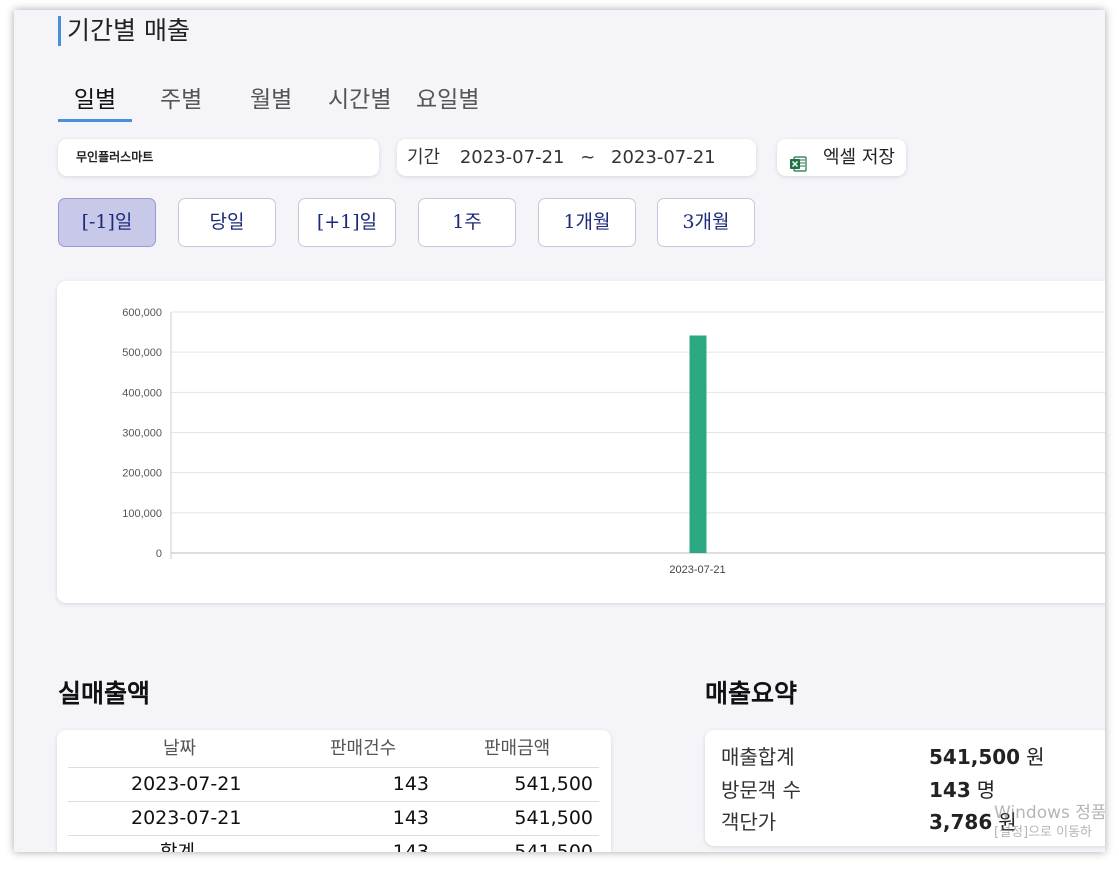  Describe the element at coordinates (962, 790) in the screenshot. I see `summary-value: 143 명` at that location.